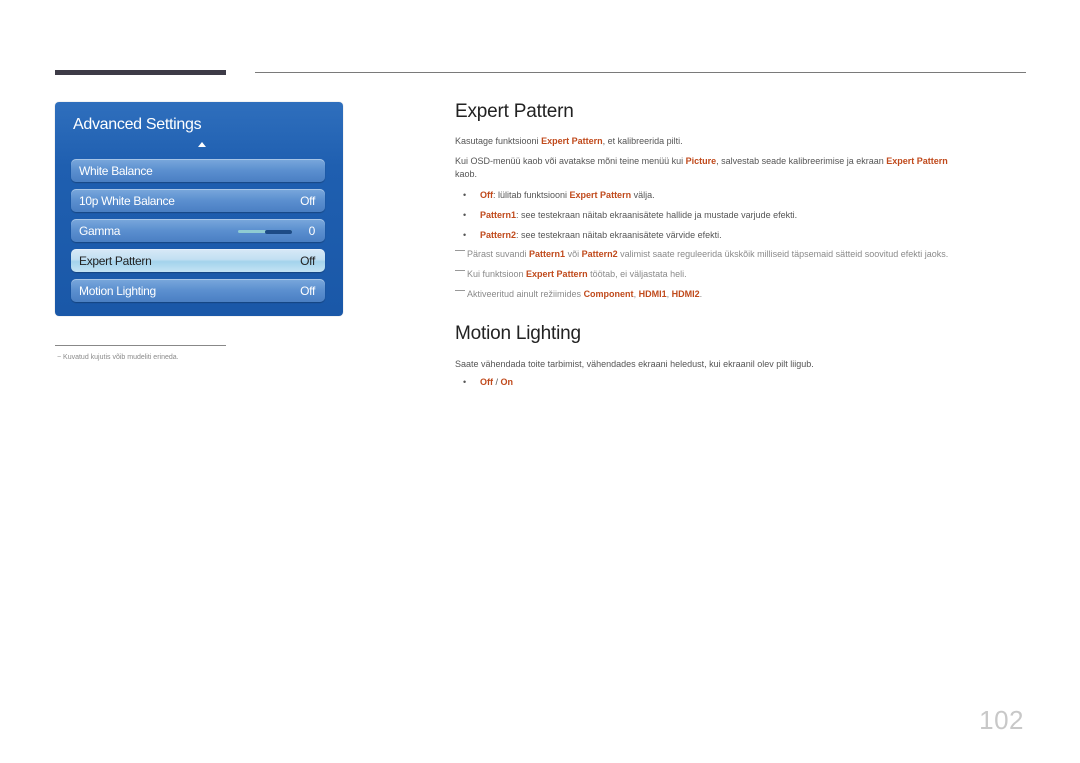 The height and width of the screenshot is (763, 1080). Describe the element at coordinates (466, 174) in the screenshot. I see `paragraph-continuation: kaob.` at that location.